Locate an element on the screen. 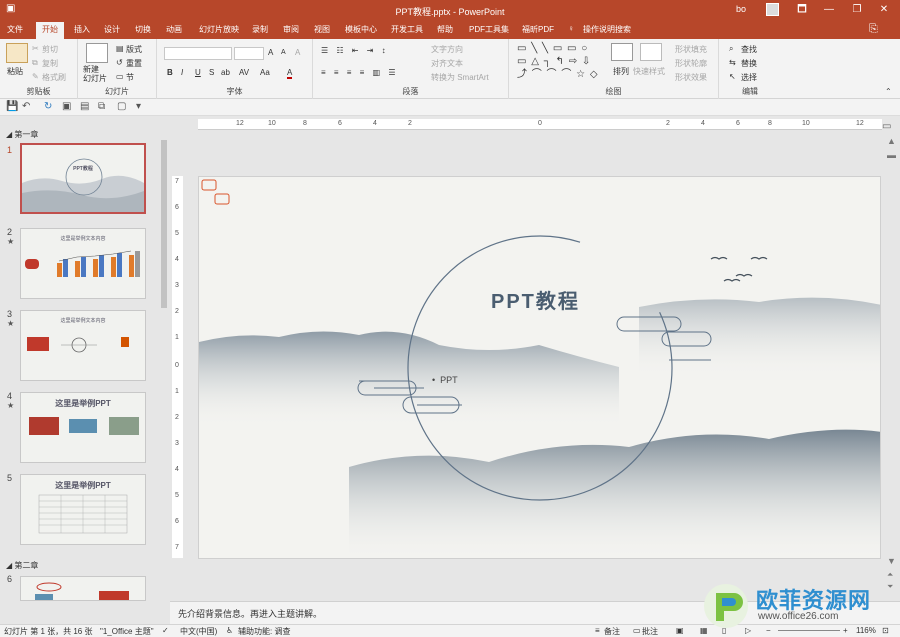  section-button: 节 is located at coordinates (130, 77).